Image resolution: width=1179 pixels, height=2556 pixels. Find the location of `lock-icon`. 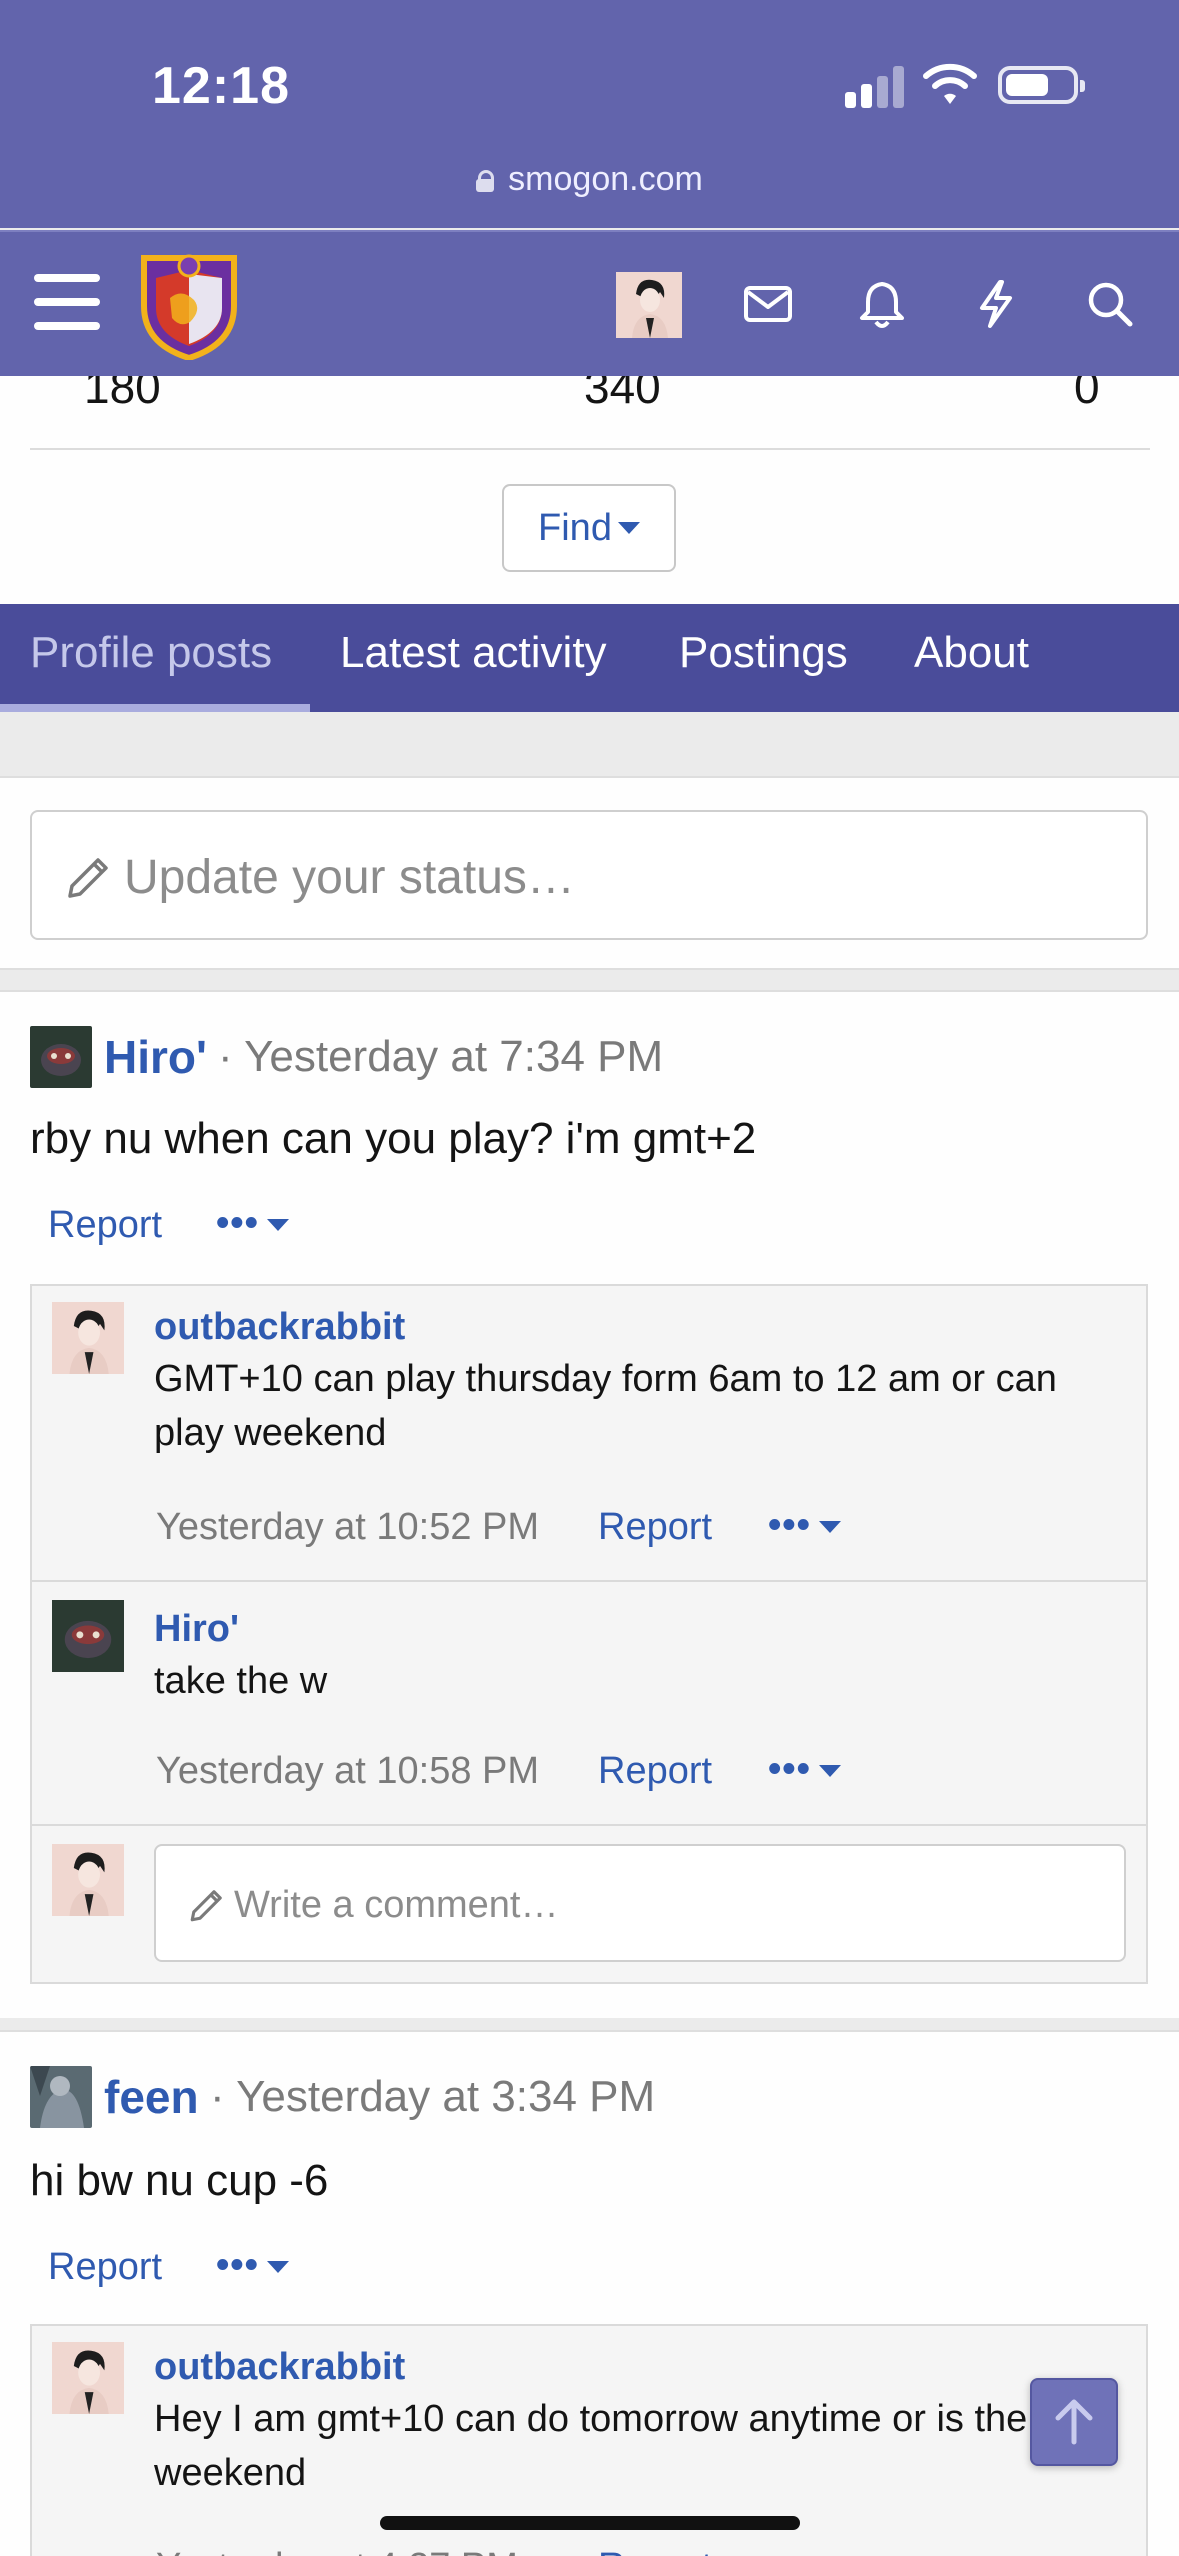

lock-icon is located at coordinates (485, 181).